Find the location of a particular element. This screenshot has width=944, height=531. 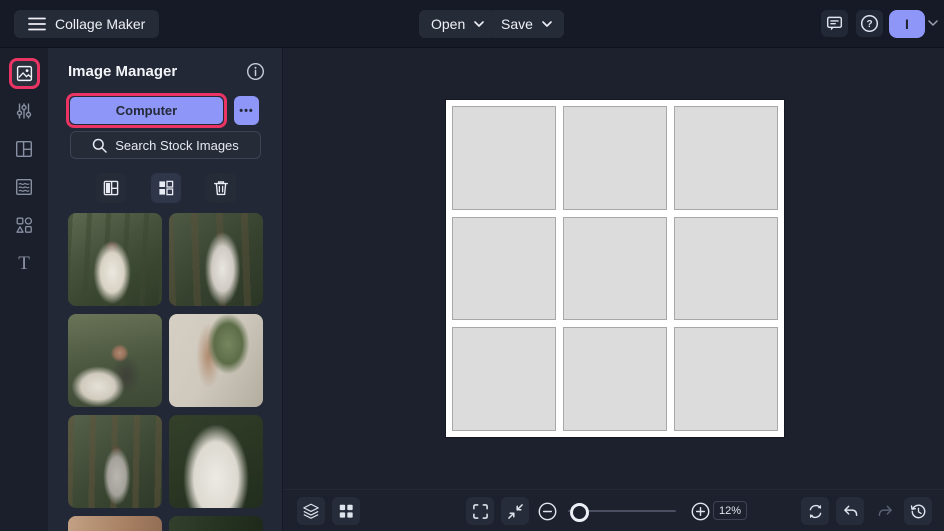

sidebar-item-layouts is located at coordinates (24, 149).